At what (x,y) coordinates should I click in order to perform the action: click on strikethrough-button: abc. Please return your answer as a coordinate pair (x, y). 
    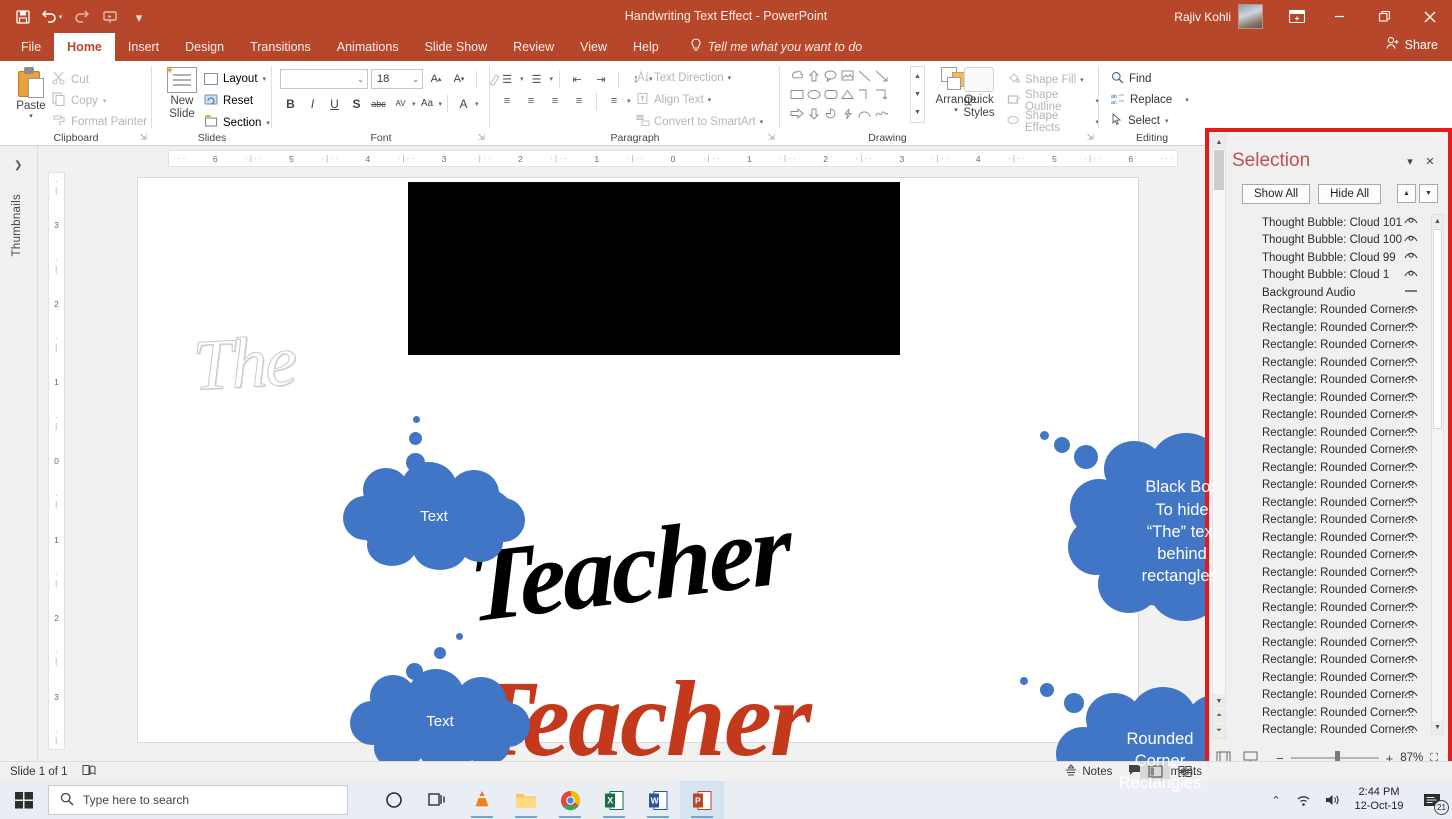
    Looking at the image, I should click on (378, 103).